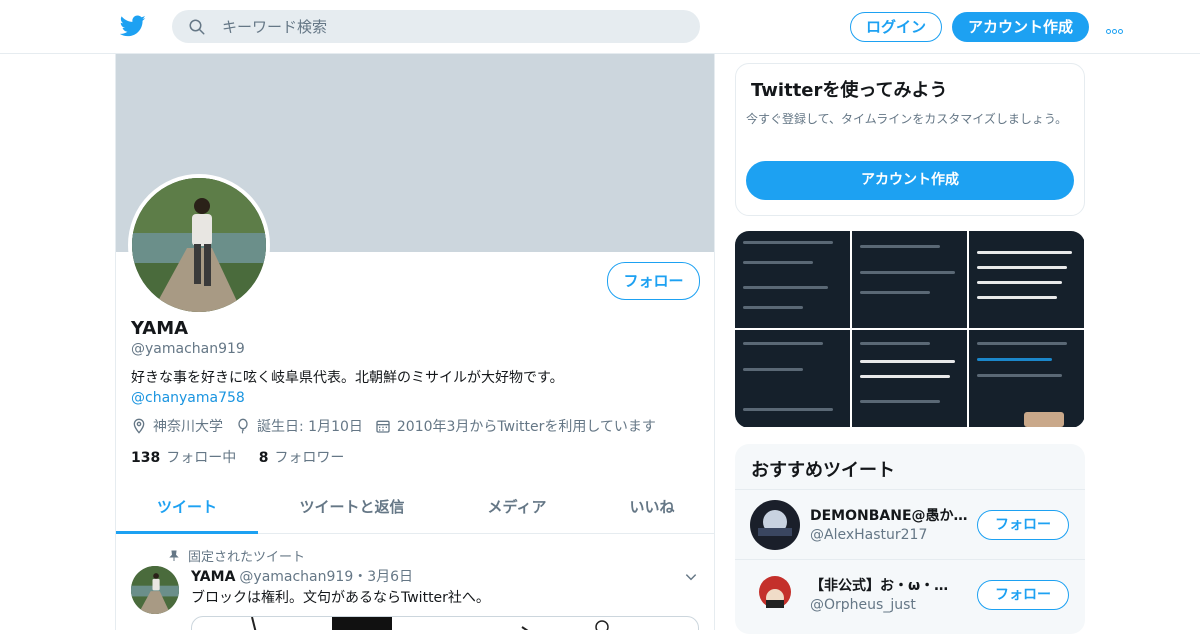 This screenshot has height=634, width=1200. I want to click on search-icon, so click(197, 27).